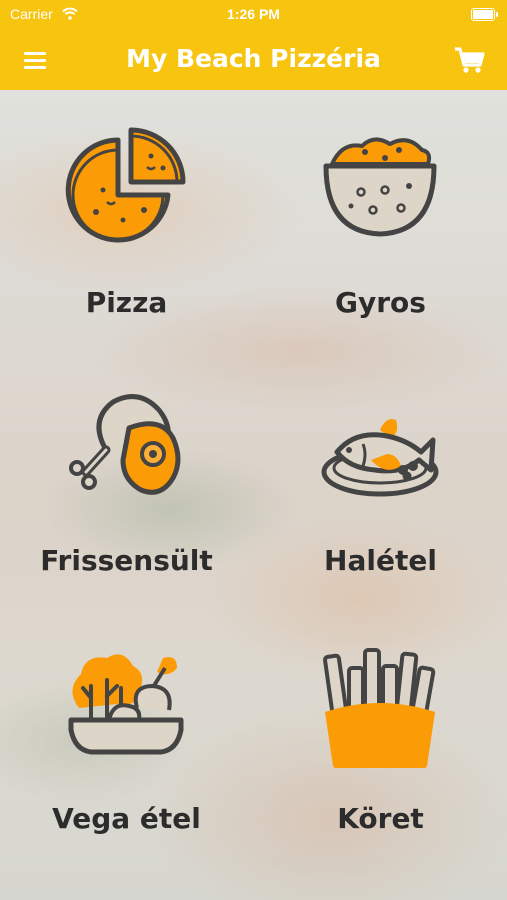  Describe the element at coordinates (125, 444) in the screenshot. I see `chicken-leg-steak-icon` at that location.